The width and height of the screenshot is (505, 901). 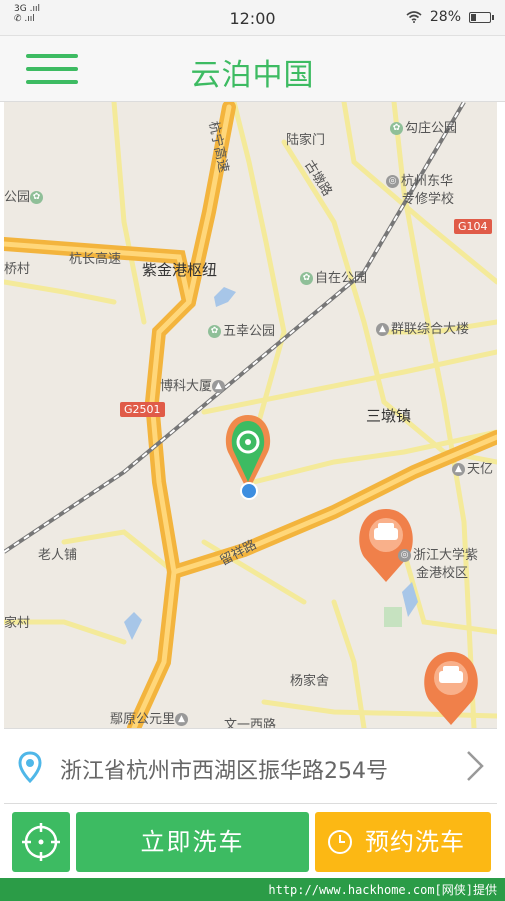 I want to click on map-label: 家村, so click(x=17, y=623).